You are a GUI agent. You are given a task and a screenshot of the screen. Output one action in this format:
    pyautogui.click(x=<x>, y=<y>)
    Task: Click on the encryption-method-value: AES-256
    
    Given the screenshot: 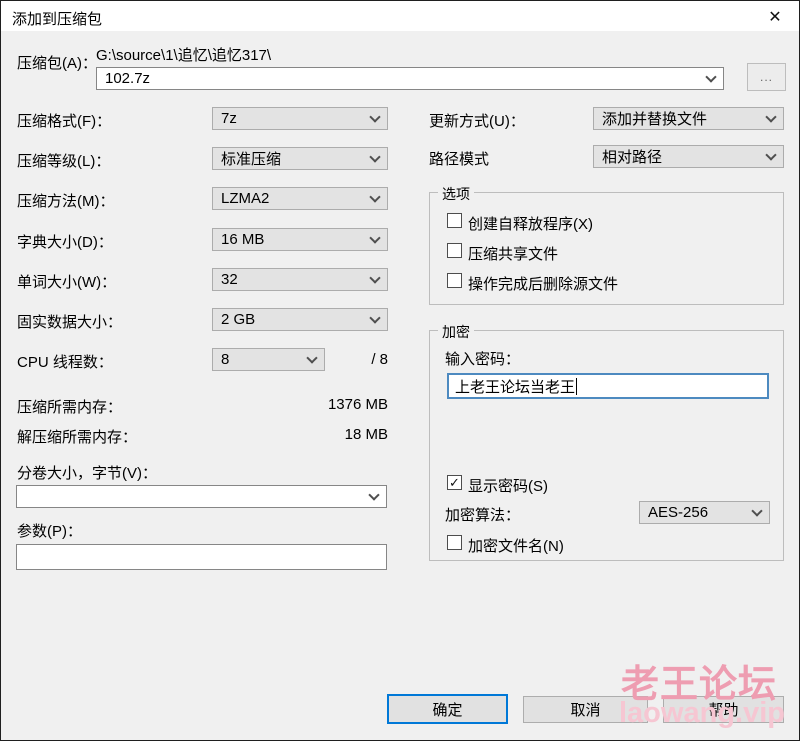 What is the action you would take?
    pyautogui.click(x=678, y=512)
    